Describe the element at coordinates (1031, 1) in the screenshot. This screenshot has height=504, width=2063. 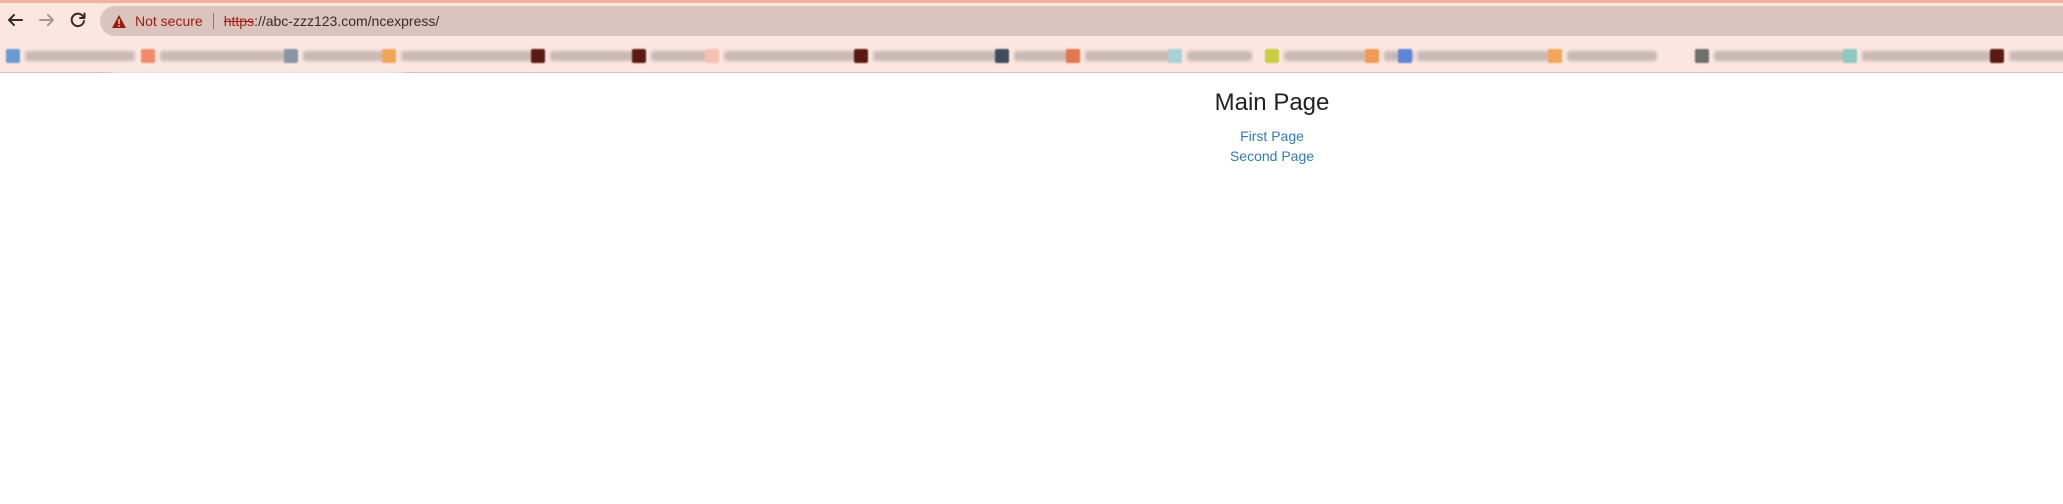
I see `top-accent-strip` at that location.